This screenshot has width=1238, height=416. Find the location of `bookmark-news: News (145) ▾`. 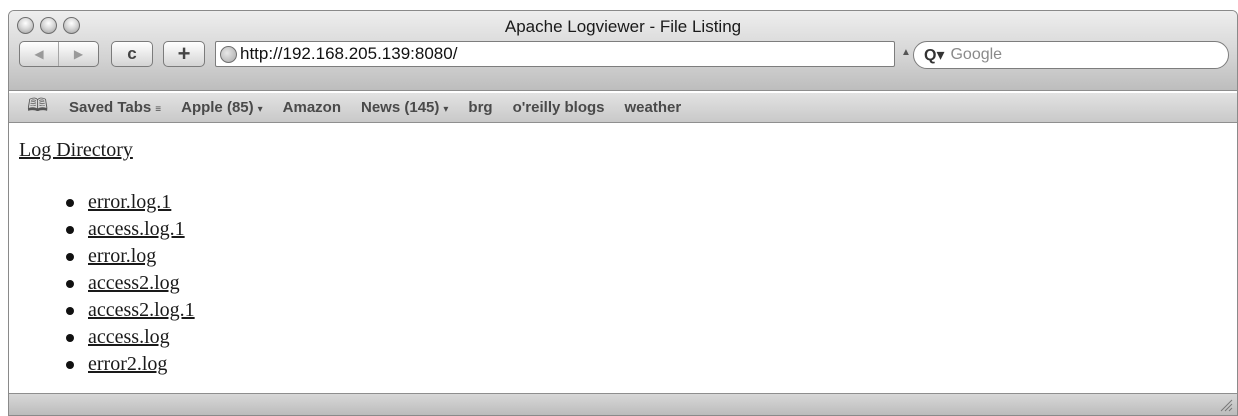

bookmark-news: News (145) ▾ is located at coordinates (404, 107).